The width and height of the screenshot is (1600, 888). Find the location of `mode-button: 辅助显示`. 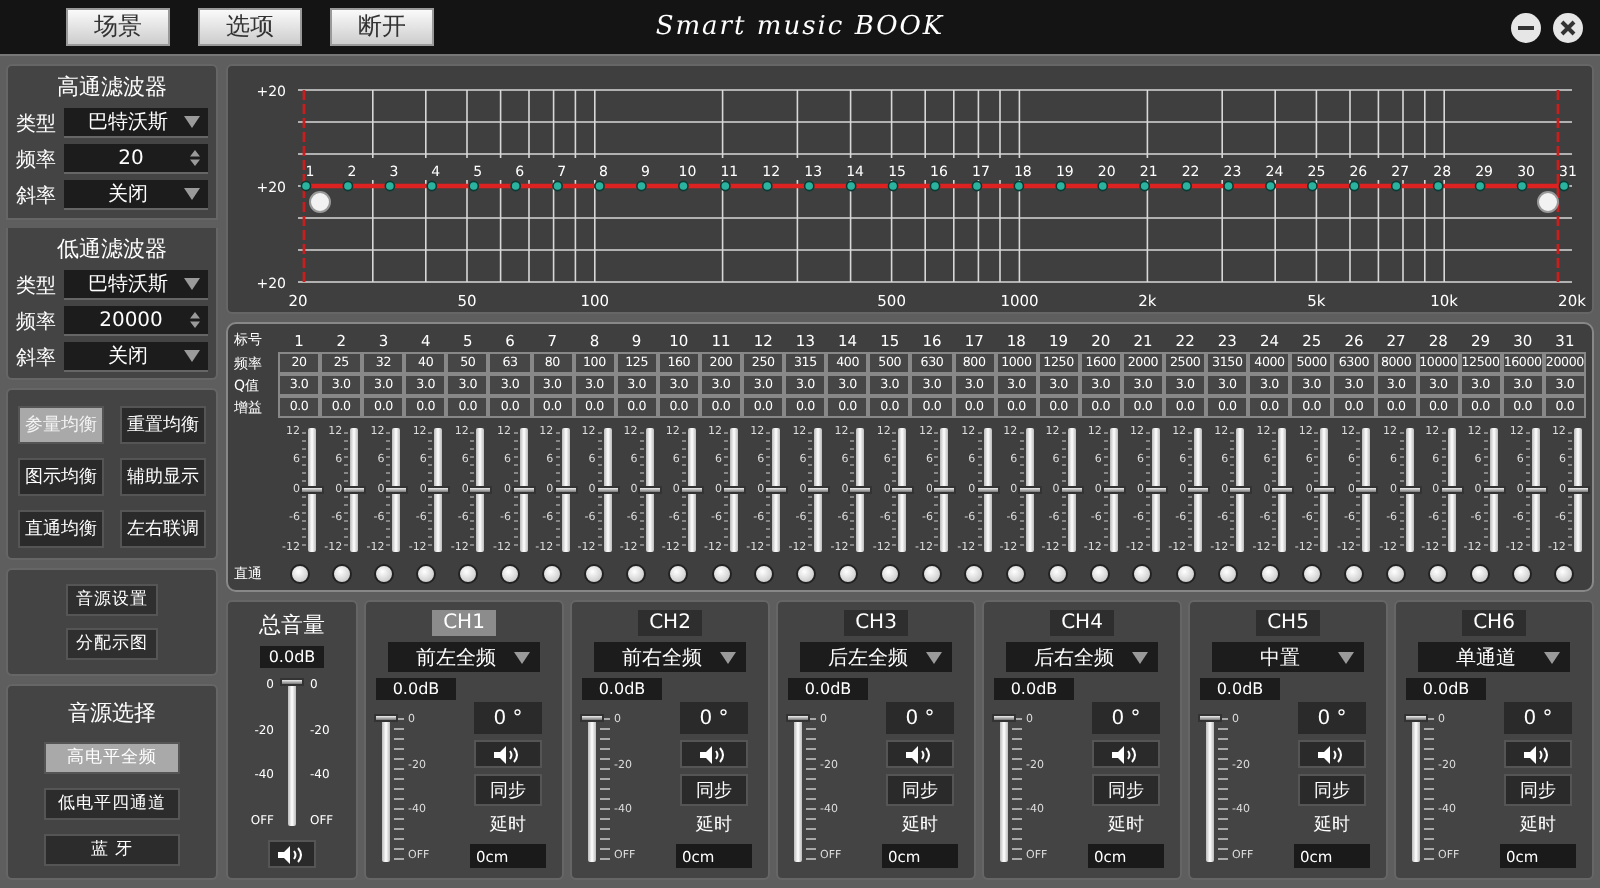

mode-button: 辅助显示 is located at coordinates (163, 477).